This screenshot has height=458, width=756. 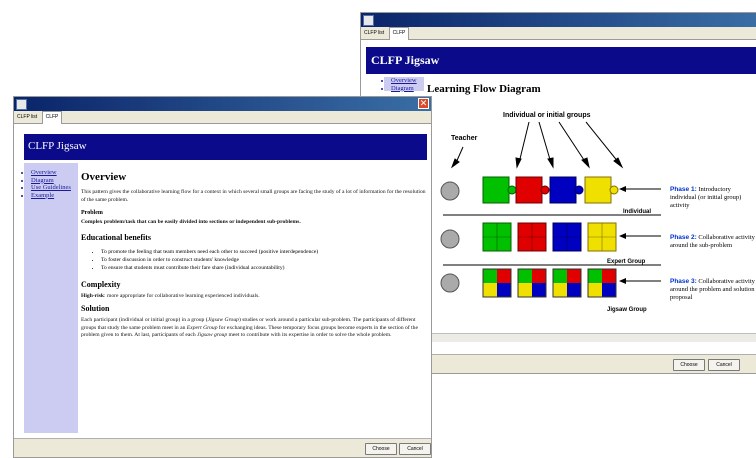 What do you see at coordinates (464, 138) in the screenshot?
I see `teacher-label: Teacher` at bounding box center [464, 138].